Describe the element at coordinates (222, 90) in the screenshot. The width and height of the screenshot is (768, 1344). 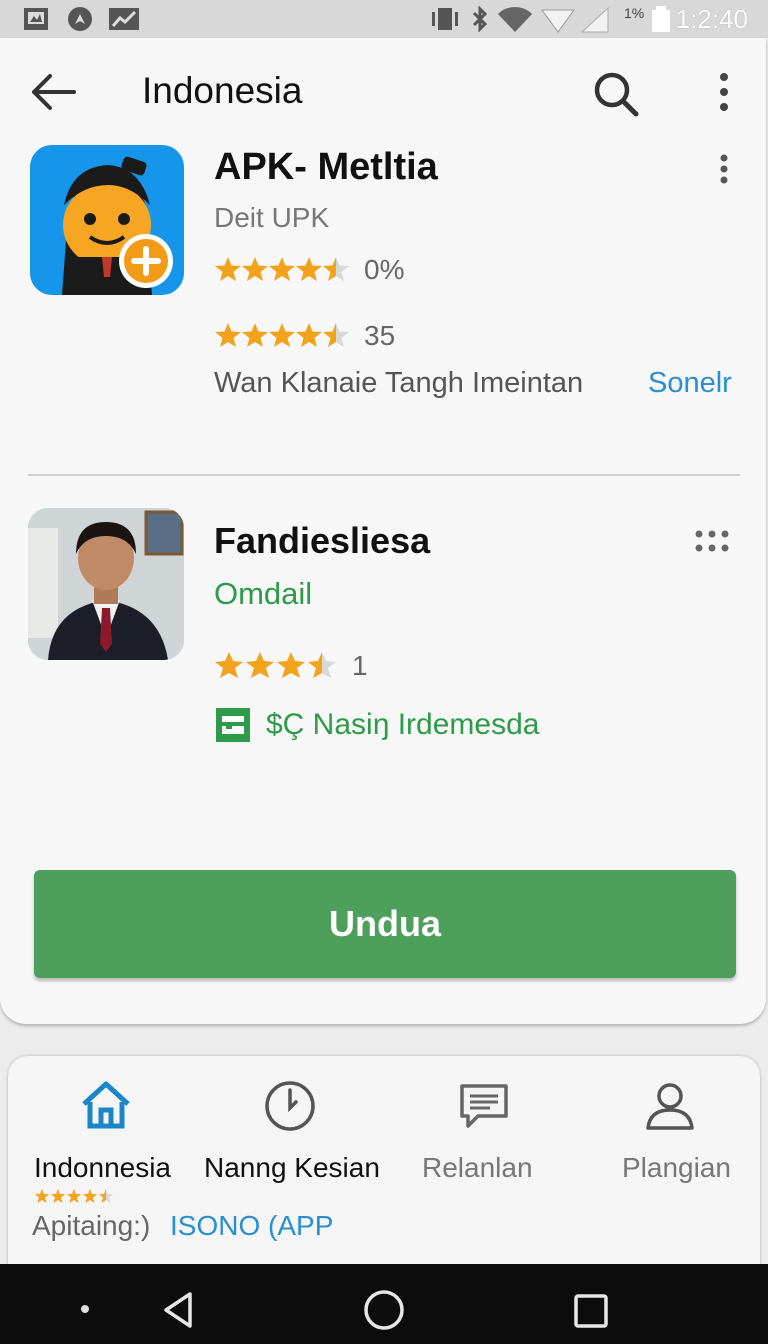
I see `page-title: Indonesia` at that location.